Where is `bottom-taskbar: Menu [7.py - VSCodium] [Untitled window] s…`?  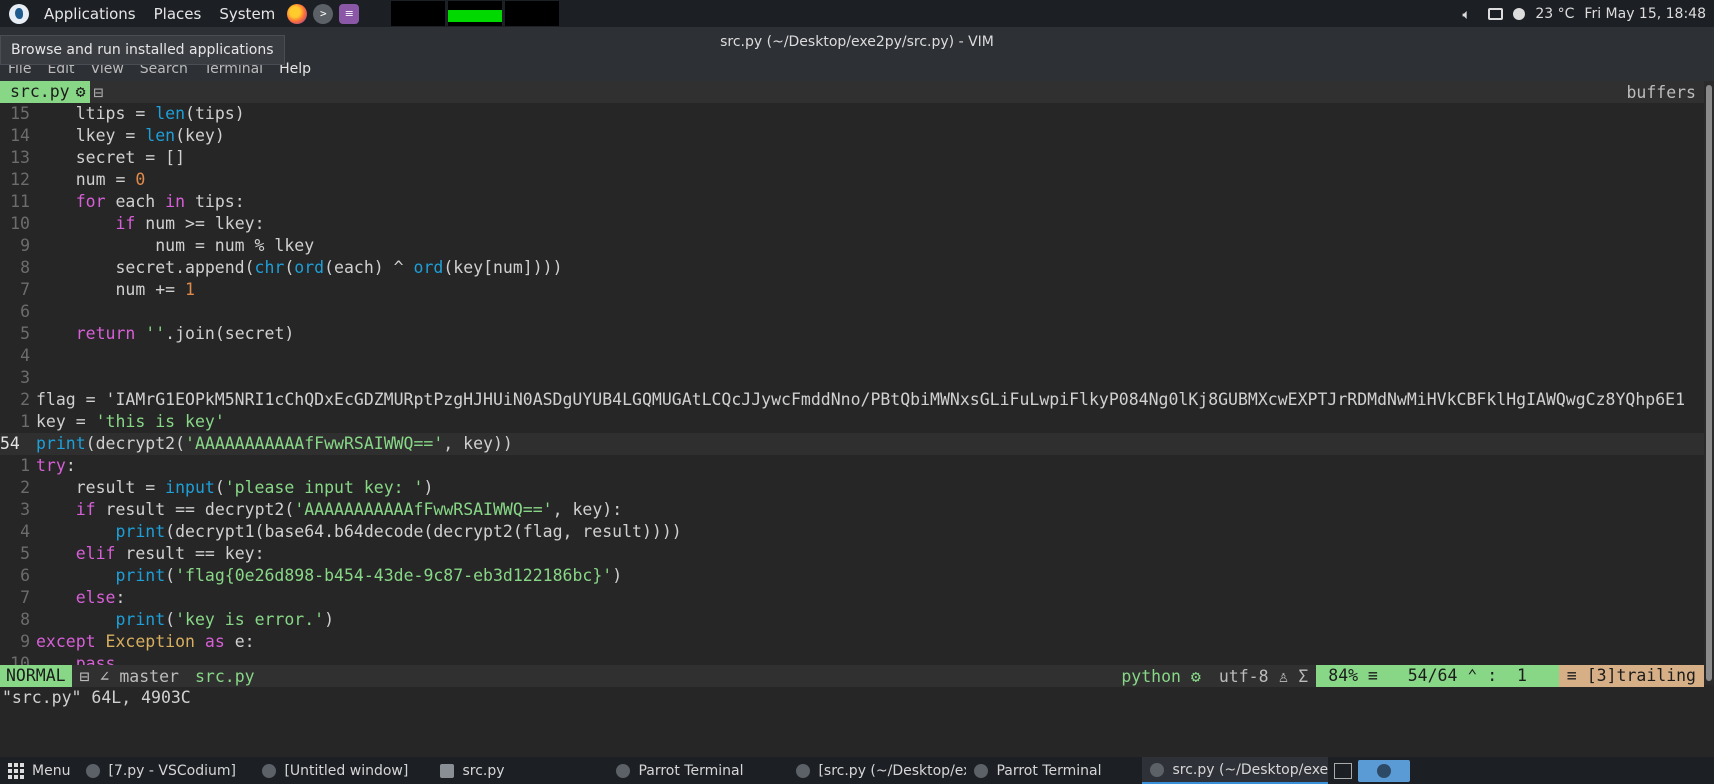
bottom-taskbar: Menu [7.py - VSCodium] [Untitled window] s… is located at coordinates (857, 770).